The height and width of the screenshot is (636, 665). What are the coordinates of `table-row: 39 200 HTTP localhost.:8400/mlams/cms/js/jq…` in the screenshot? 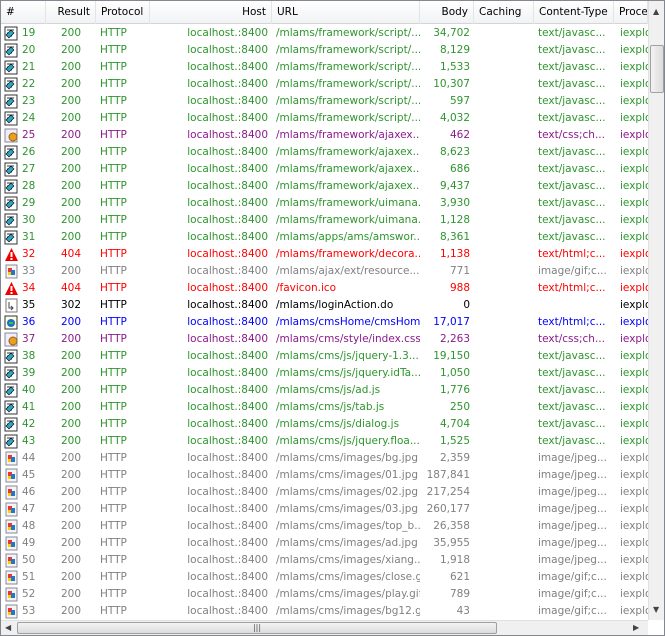 It's located at (324, 373).